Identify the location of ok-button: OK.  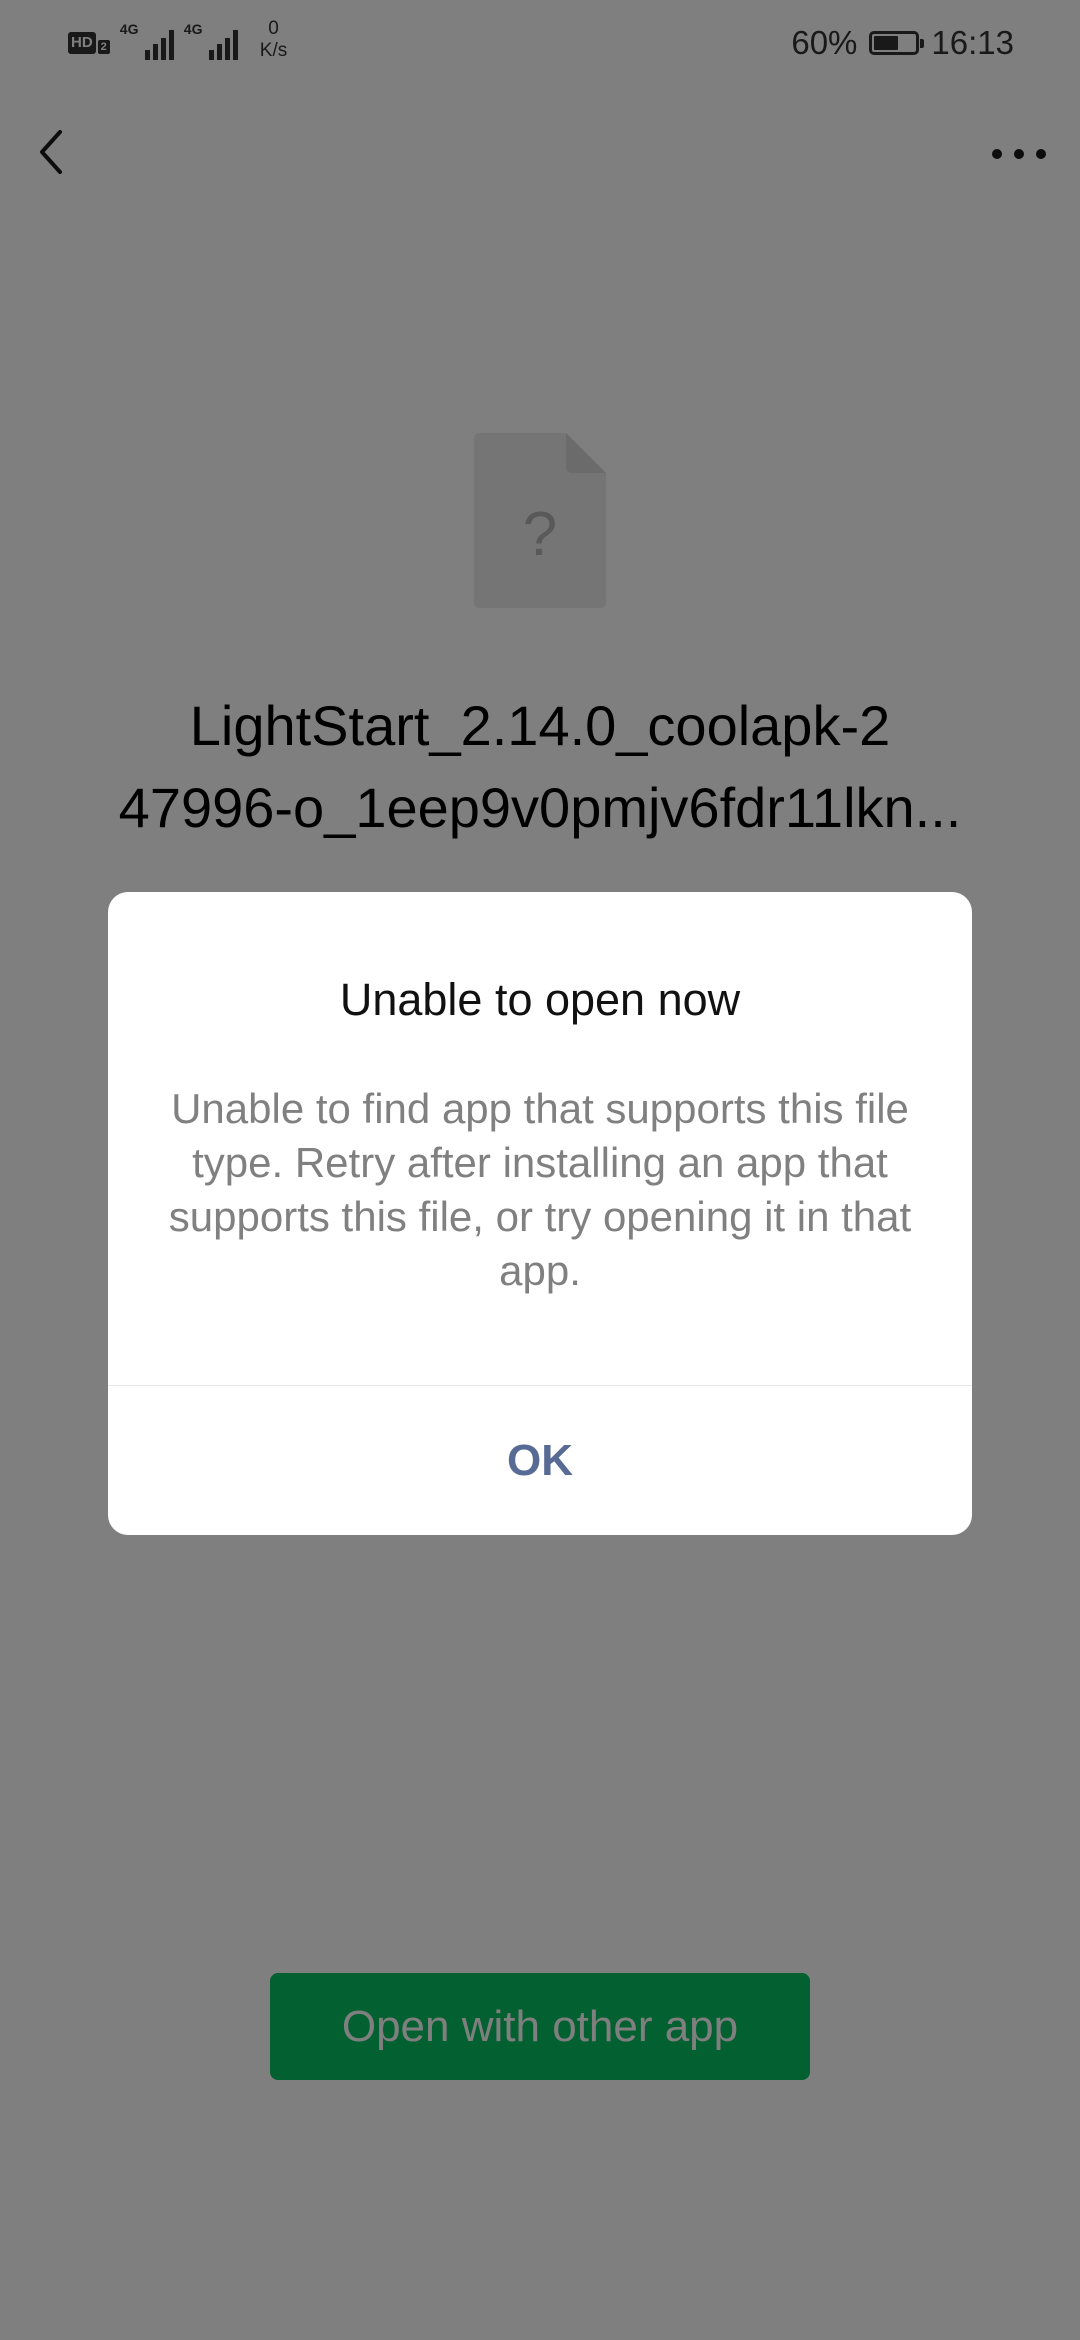
(540, 1460).